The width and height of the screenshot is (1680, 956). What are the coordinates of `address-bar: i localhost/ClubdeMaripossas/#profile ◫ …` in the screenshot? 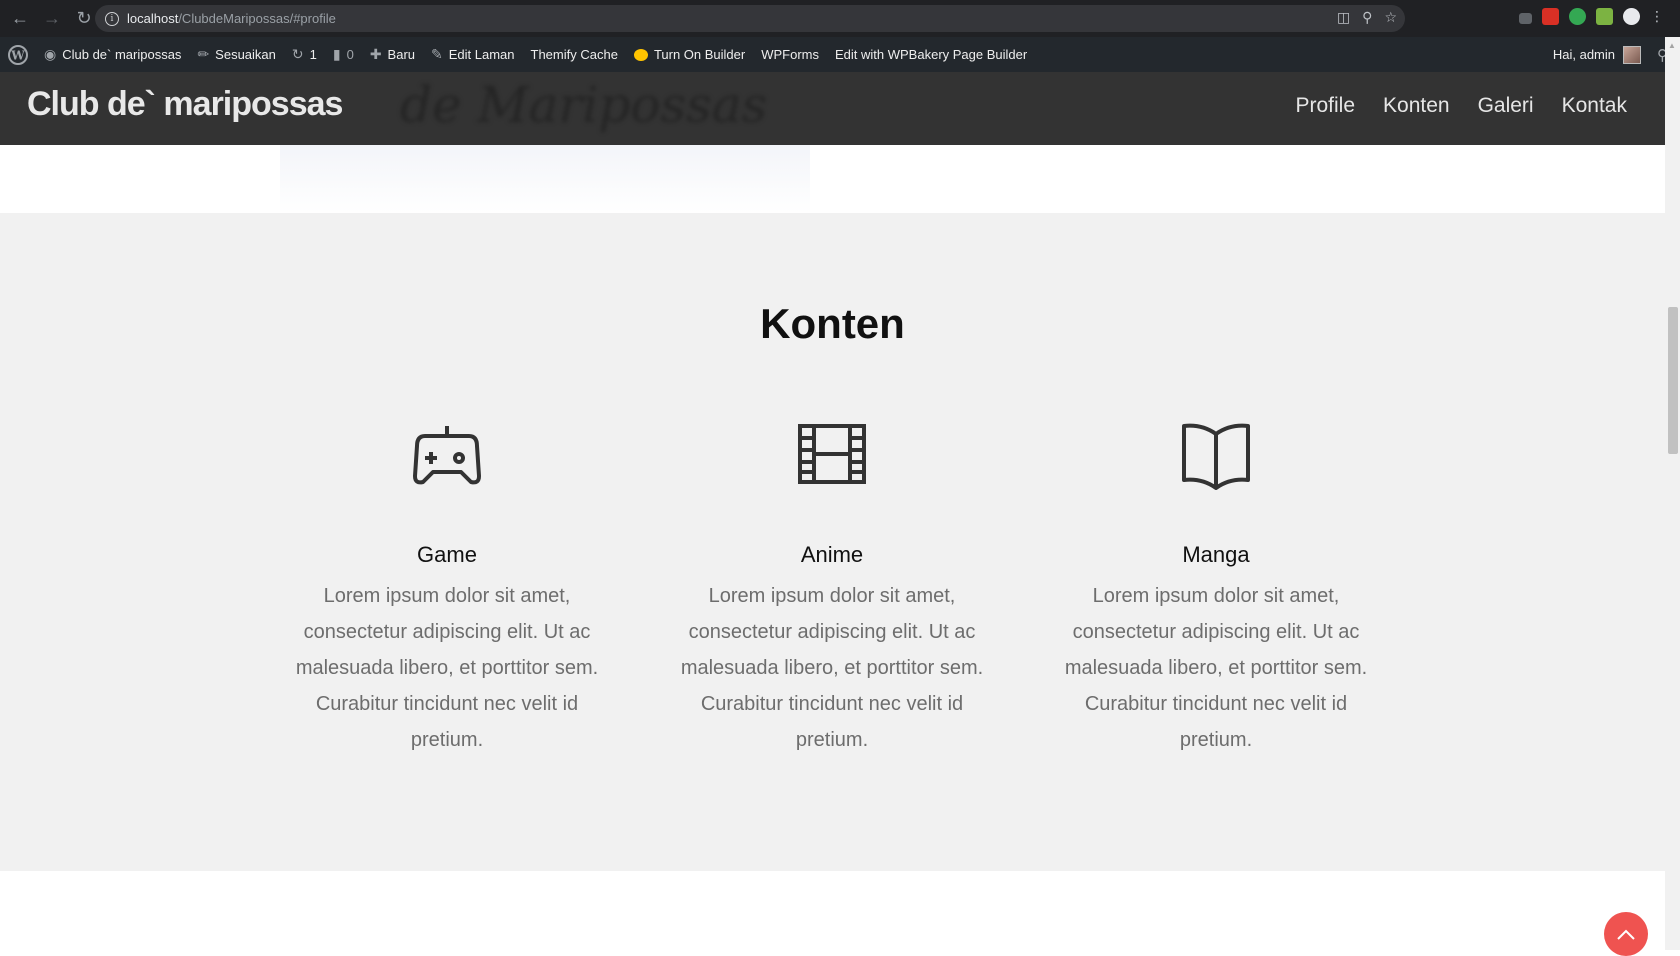 It's located at (750, 18).